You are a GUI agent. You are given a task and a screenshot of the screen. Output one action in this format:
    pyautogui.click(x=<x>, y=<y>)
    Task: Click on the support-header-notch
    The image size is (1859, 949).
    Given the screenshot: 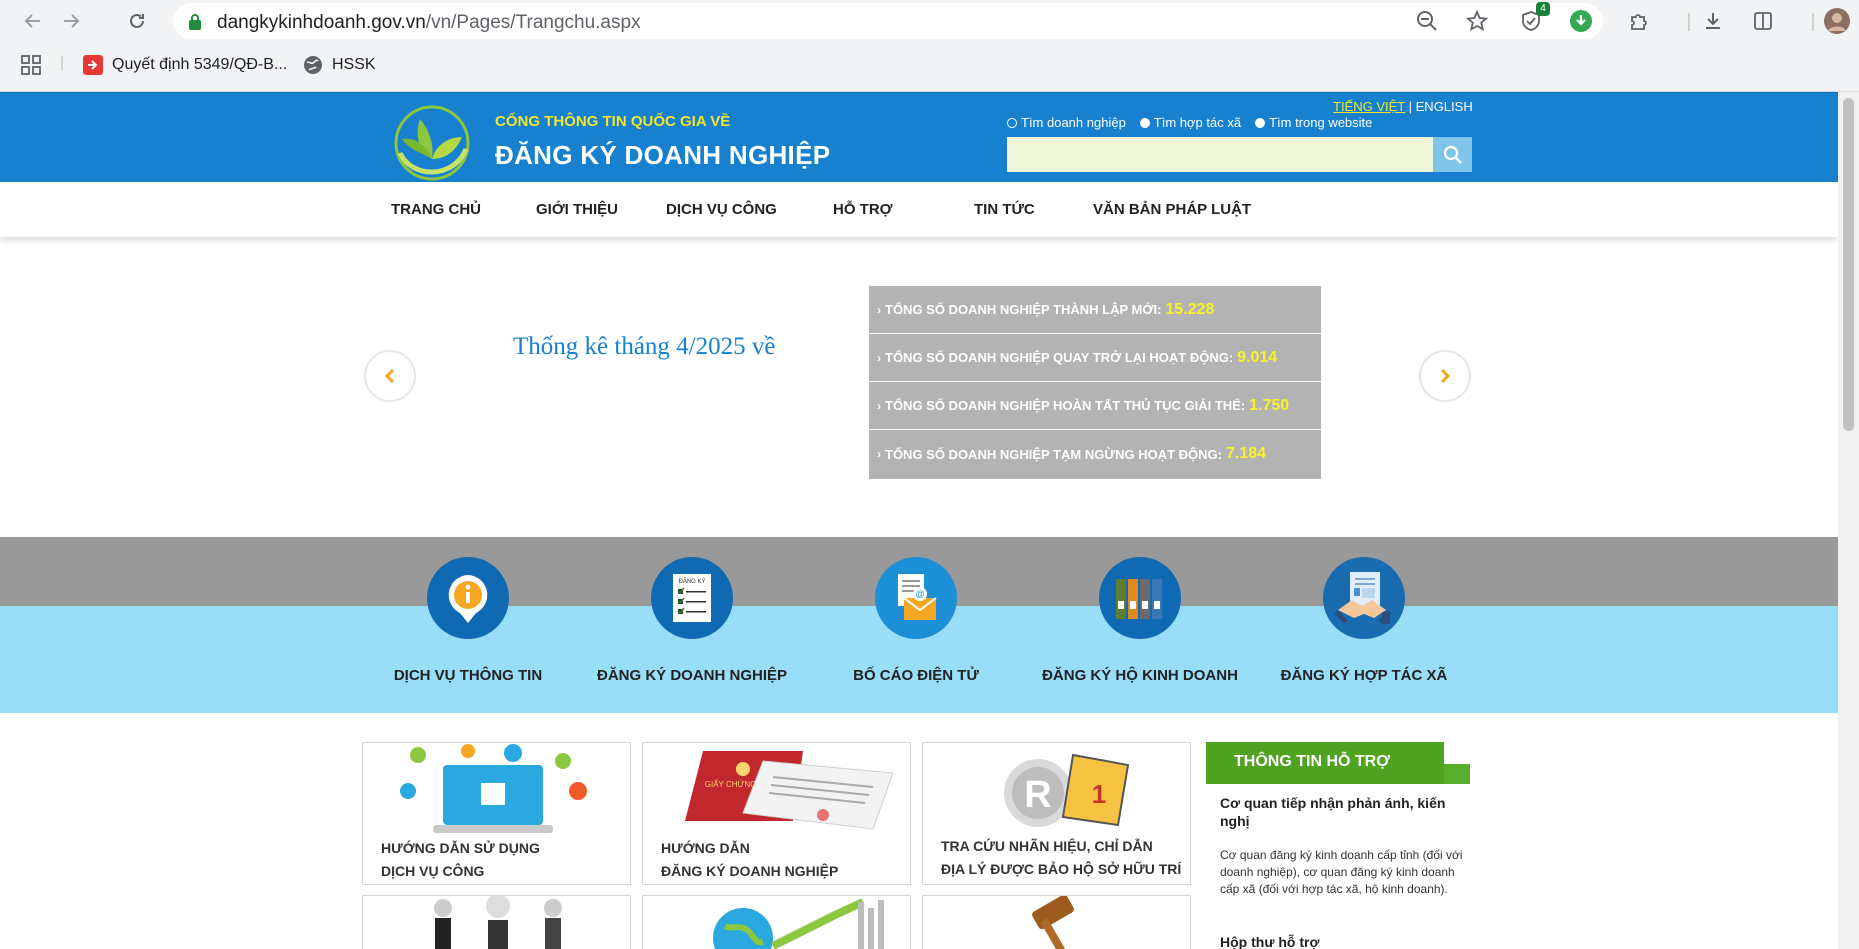 What is the action you would take?
    pyautogui.click(x=1457, y=753)
    